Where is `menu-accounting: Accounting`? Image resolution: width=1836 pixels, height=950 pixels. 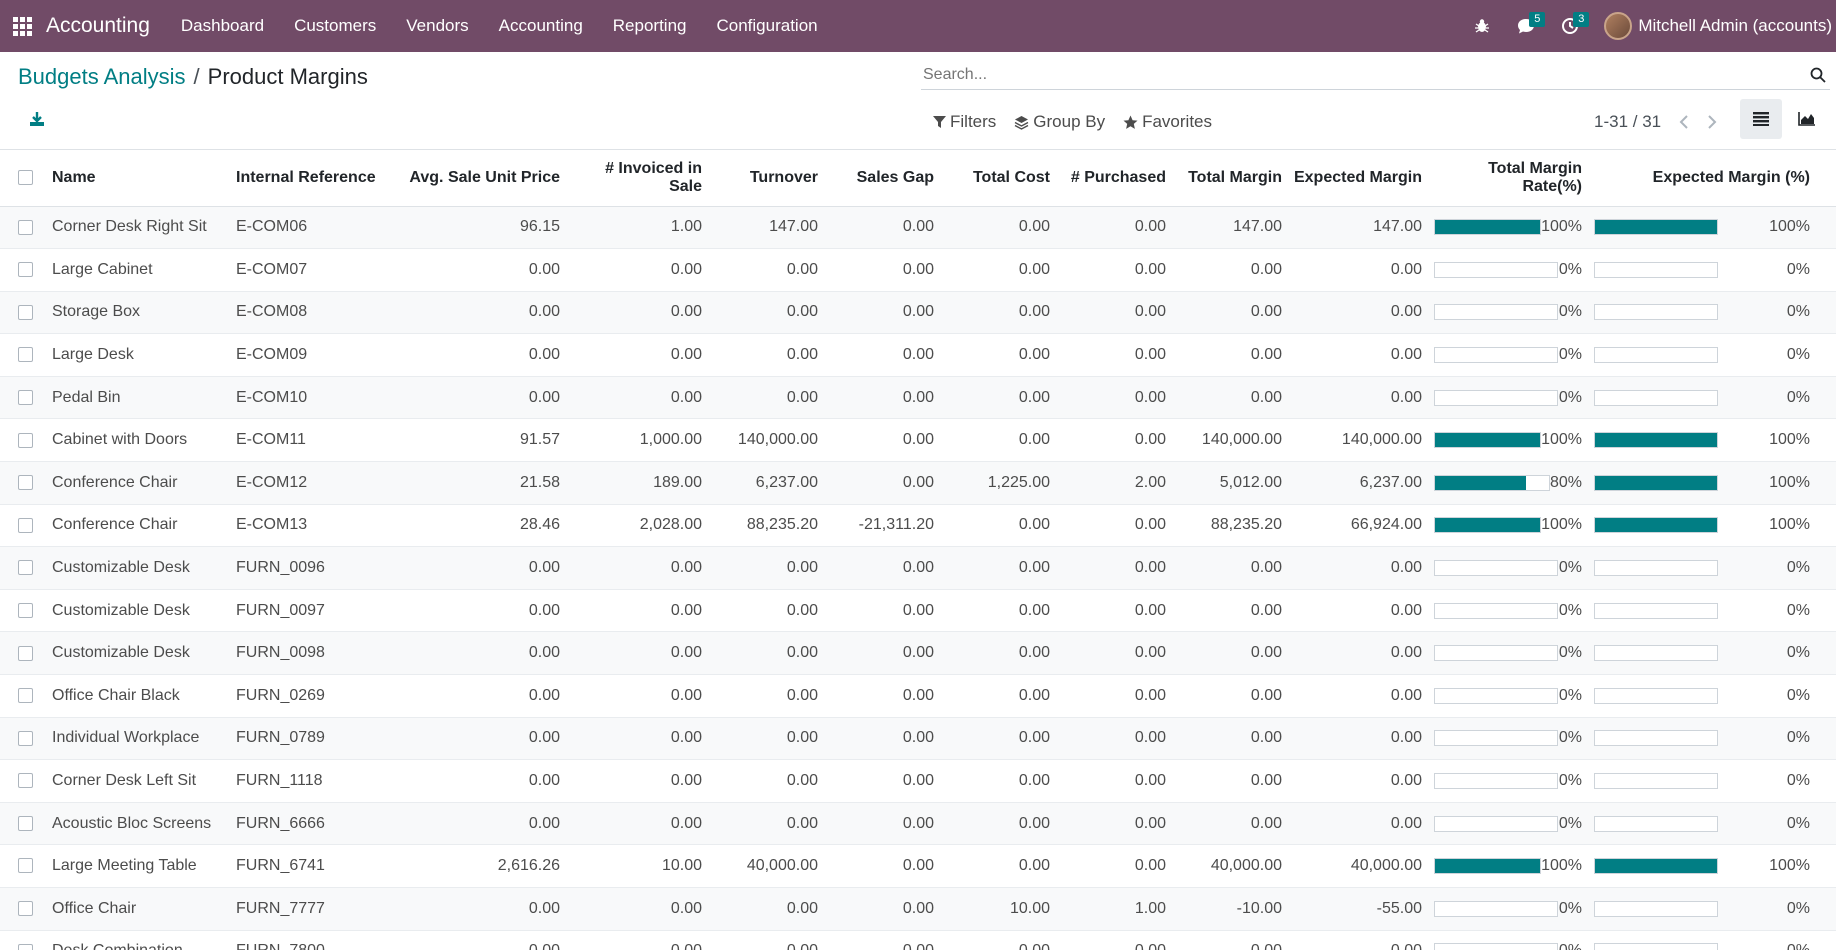
menu-accounting: Accounting is located at coordinates (541, 26).